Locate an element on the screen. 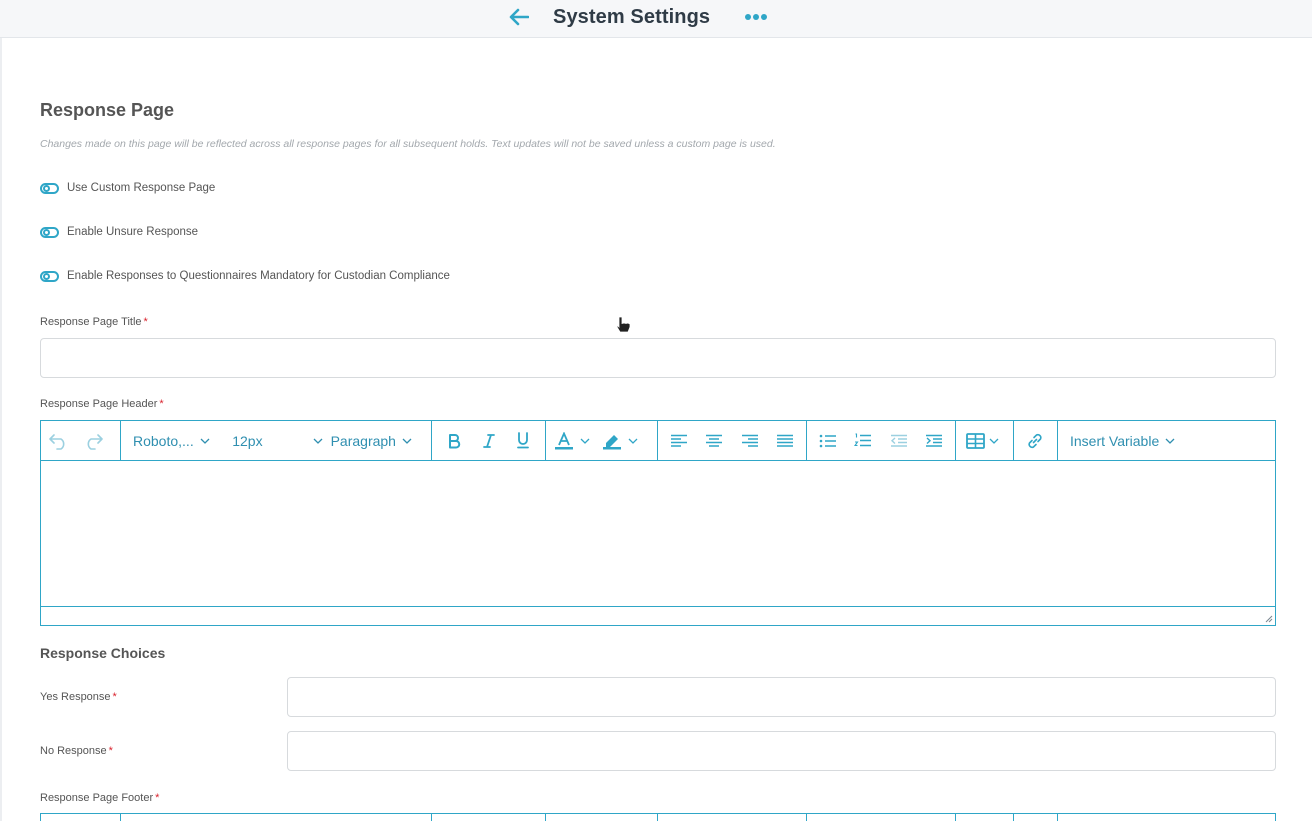 The width and height of the screenshot is (1312, 821). undo-button is located at coordinates (59, 441).